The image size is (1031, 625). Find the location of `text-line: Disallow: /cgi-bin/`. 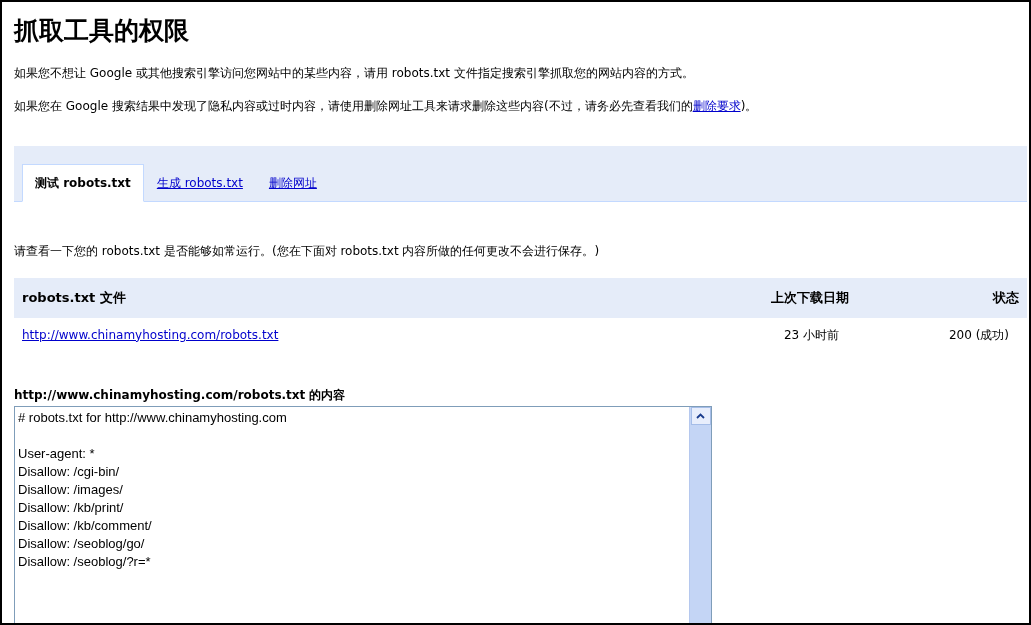

text-line: Disallow: /cgi-bin/ is located at coordinates (69, 471).